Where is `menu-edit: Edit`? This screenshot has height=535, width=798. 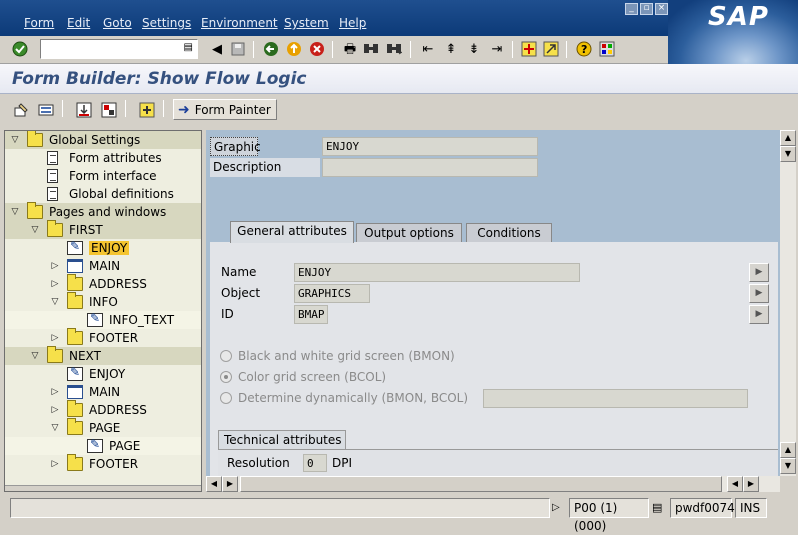
menu-edit: Edit is located at coordinates (78, 23).